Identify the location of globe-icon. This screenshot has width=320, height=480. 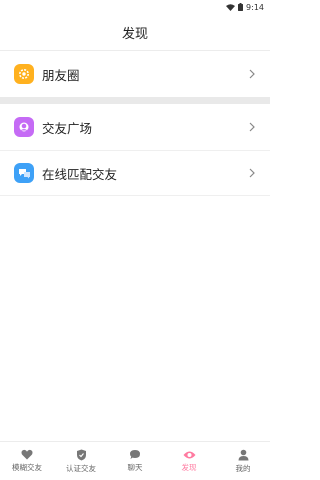
(24, 127).